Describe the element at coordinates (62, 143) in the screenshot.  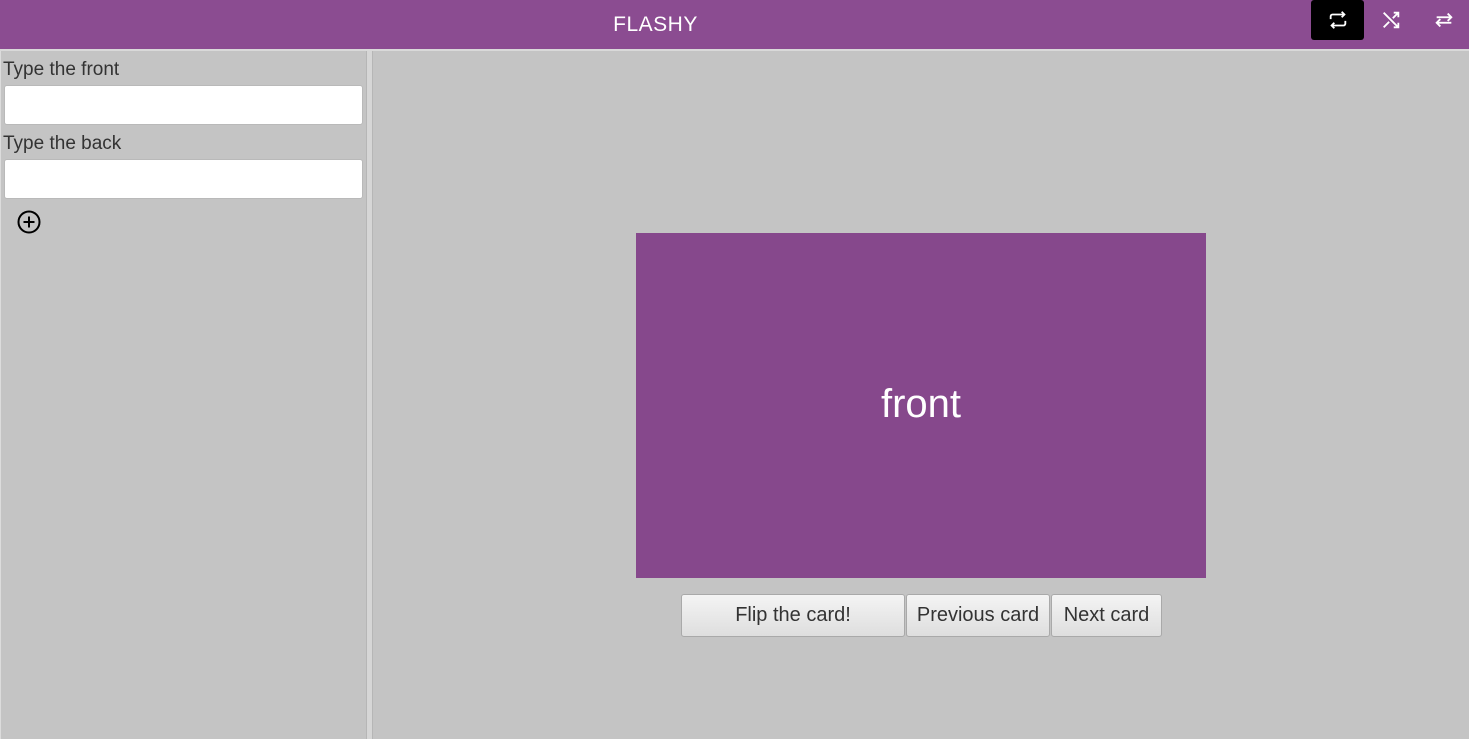
I see `back-field-label: Type the back` at that location.